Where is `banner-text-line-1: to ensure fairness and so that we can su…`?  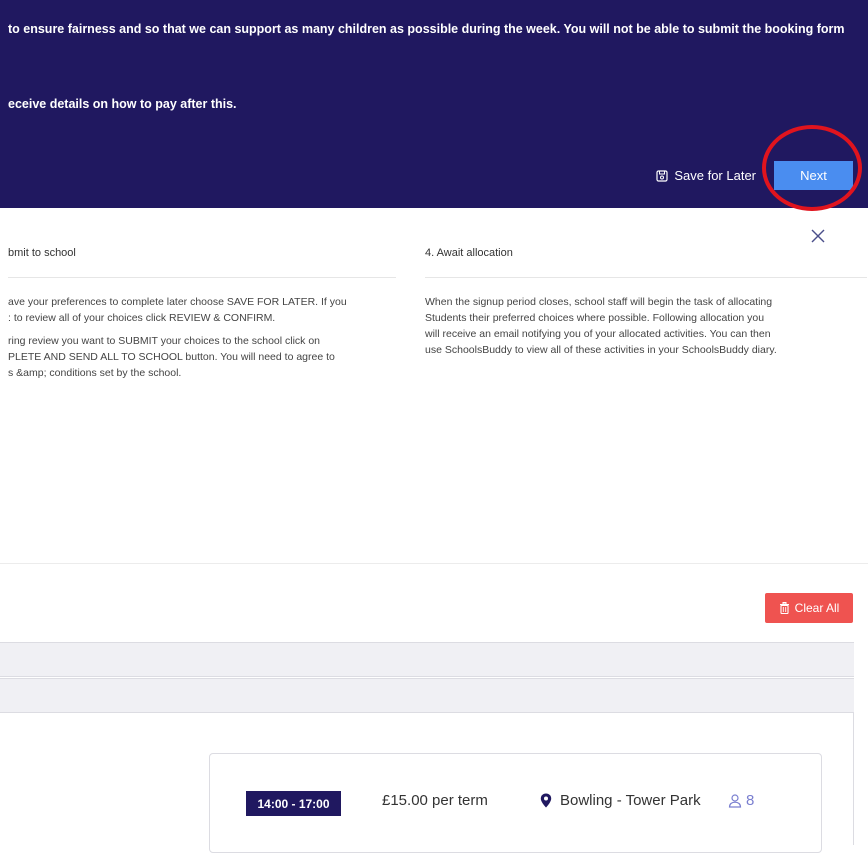
banner-text-line-1: to ensure fairness and so that we can su… is located at coordinates (426, 29).